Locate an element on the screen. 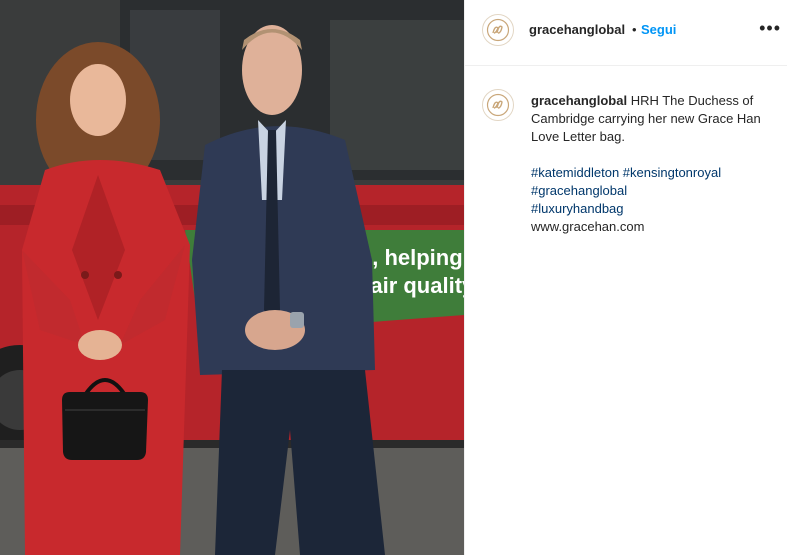  website-text: www.gracehan.com is located at coordinates (588, 226).